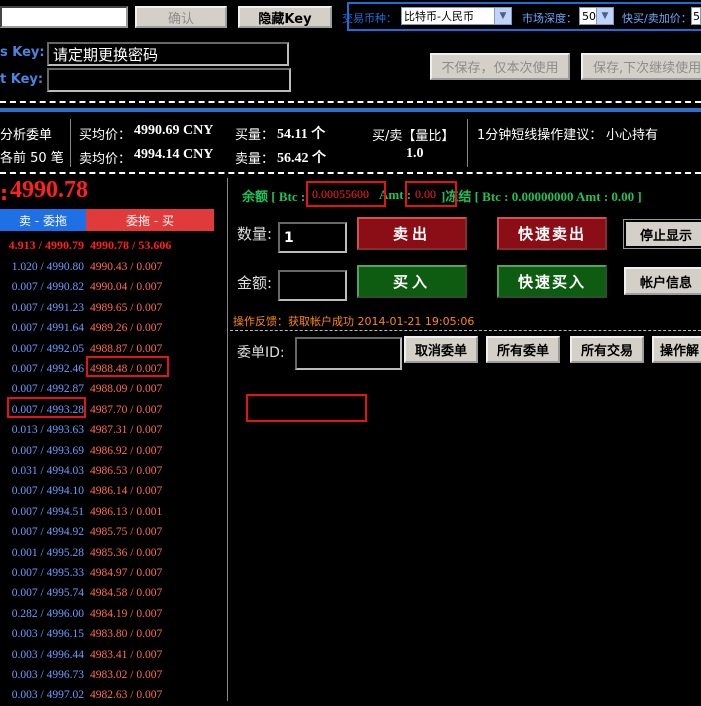 This screenshot has width=701, height=706. Describe the element at coordinates (47, 450) in the screenshot. I see `bid-cell: 0.007 / 4993.69` at that location.